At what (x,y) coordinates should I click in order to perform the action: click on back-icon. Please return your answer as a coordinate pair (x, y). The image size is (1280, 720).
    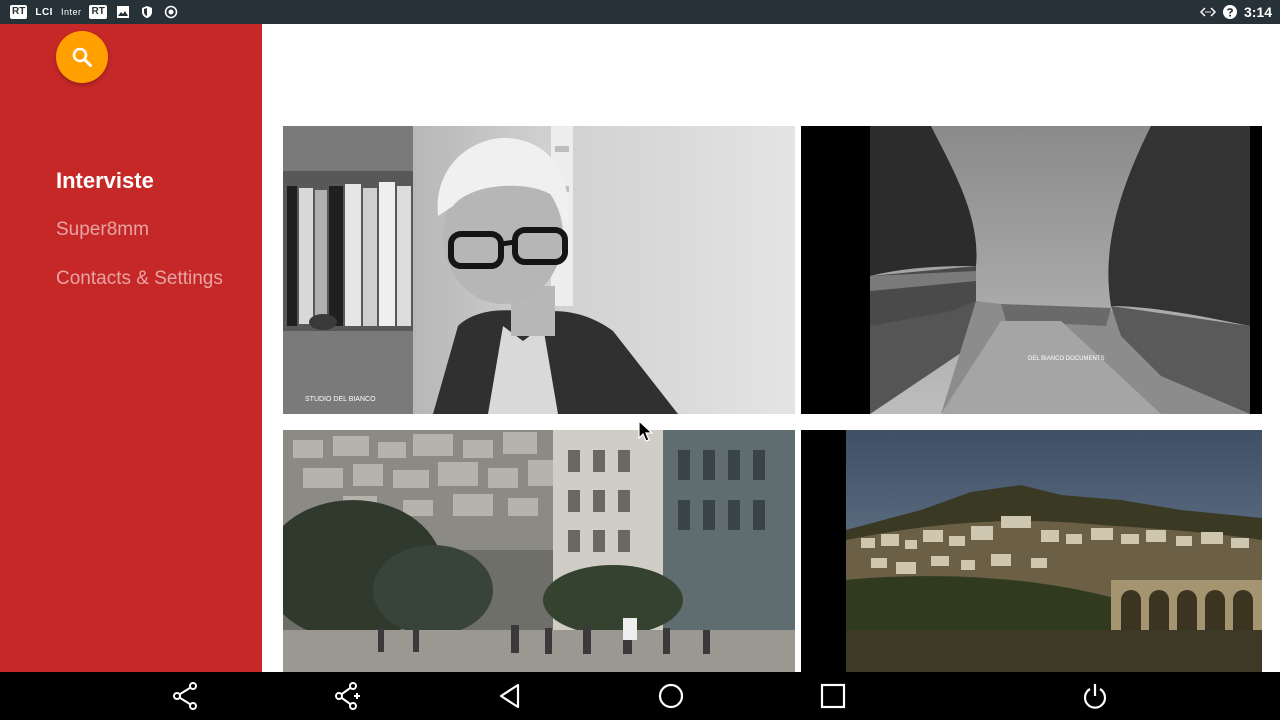
    Looking at the image, I should click on (509, 696).